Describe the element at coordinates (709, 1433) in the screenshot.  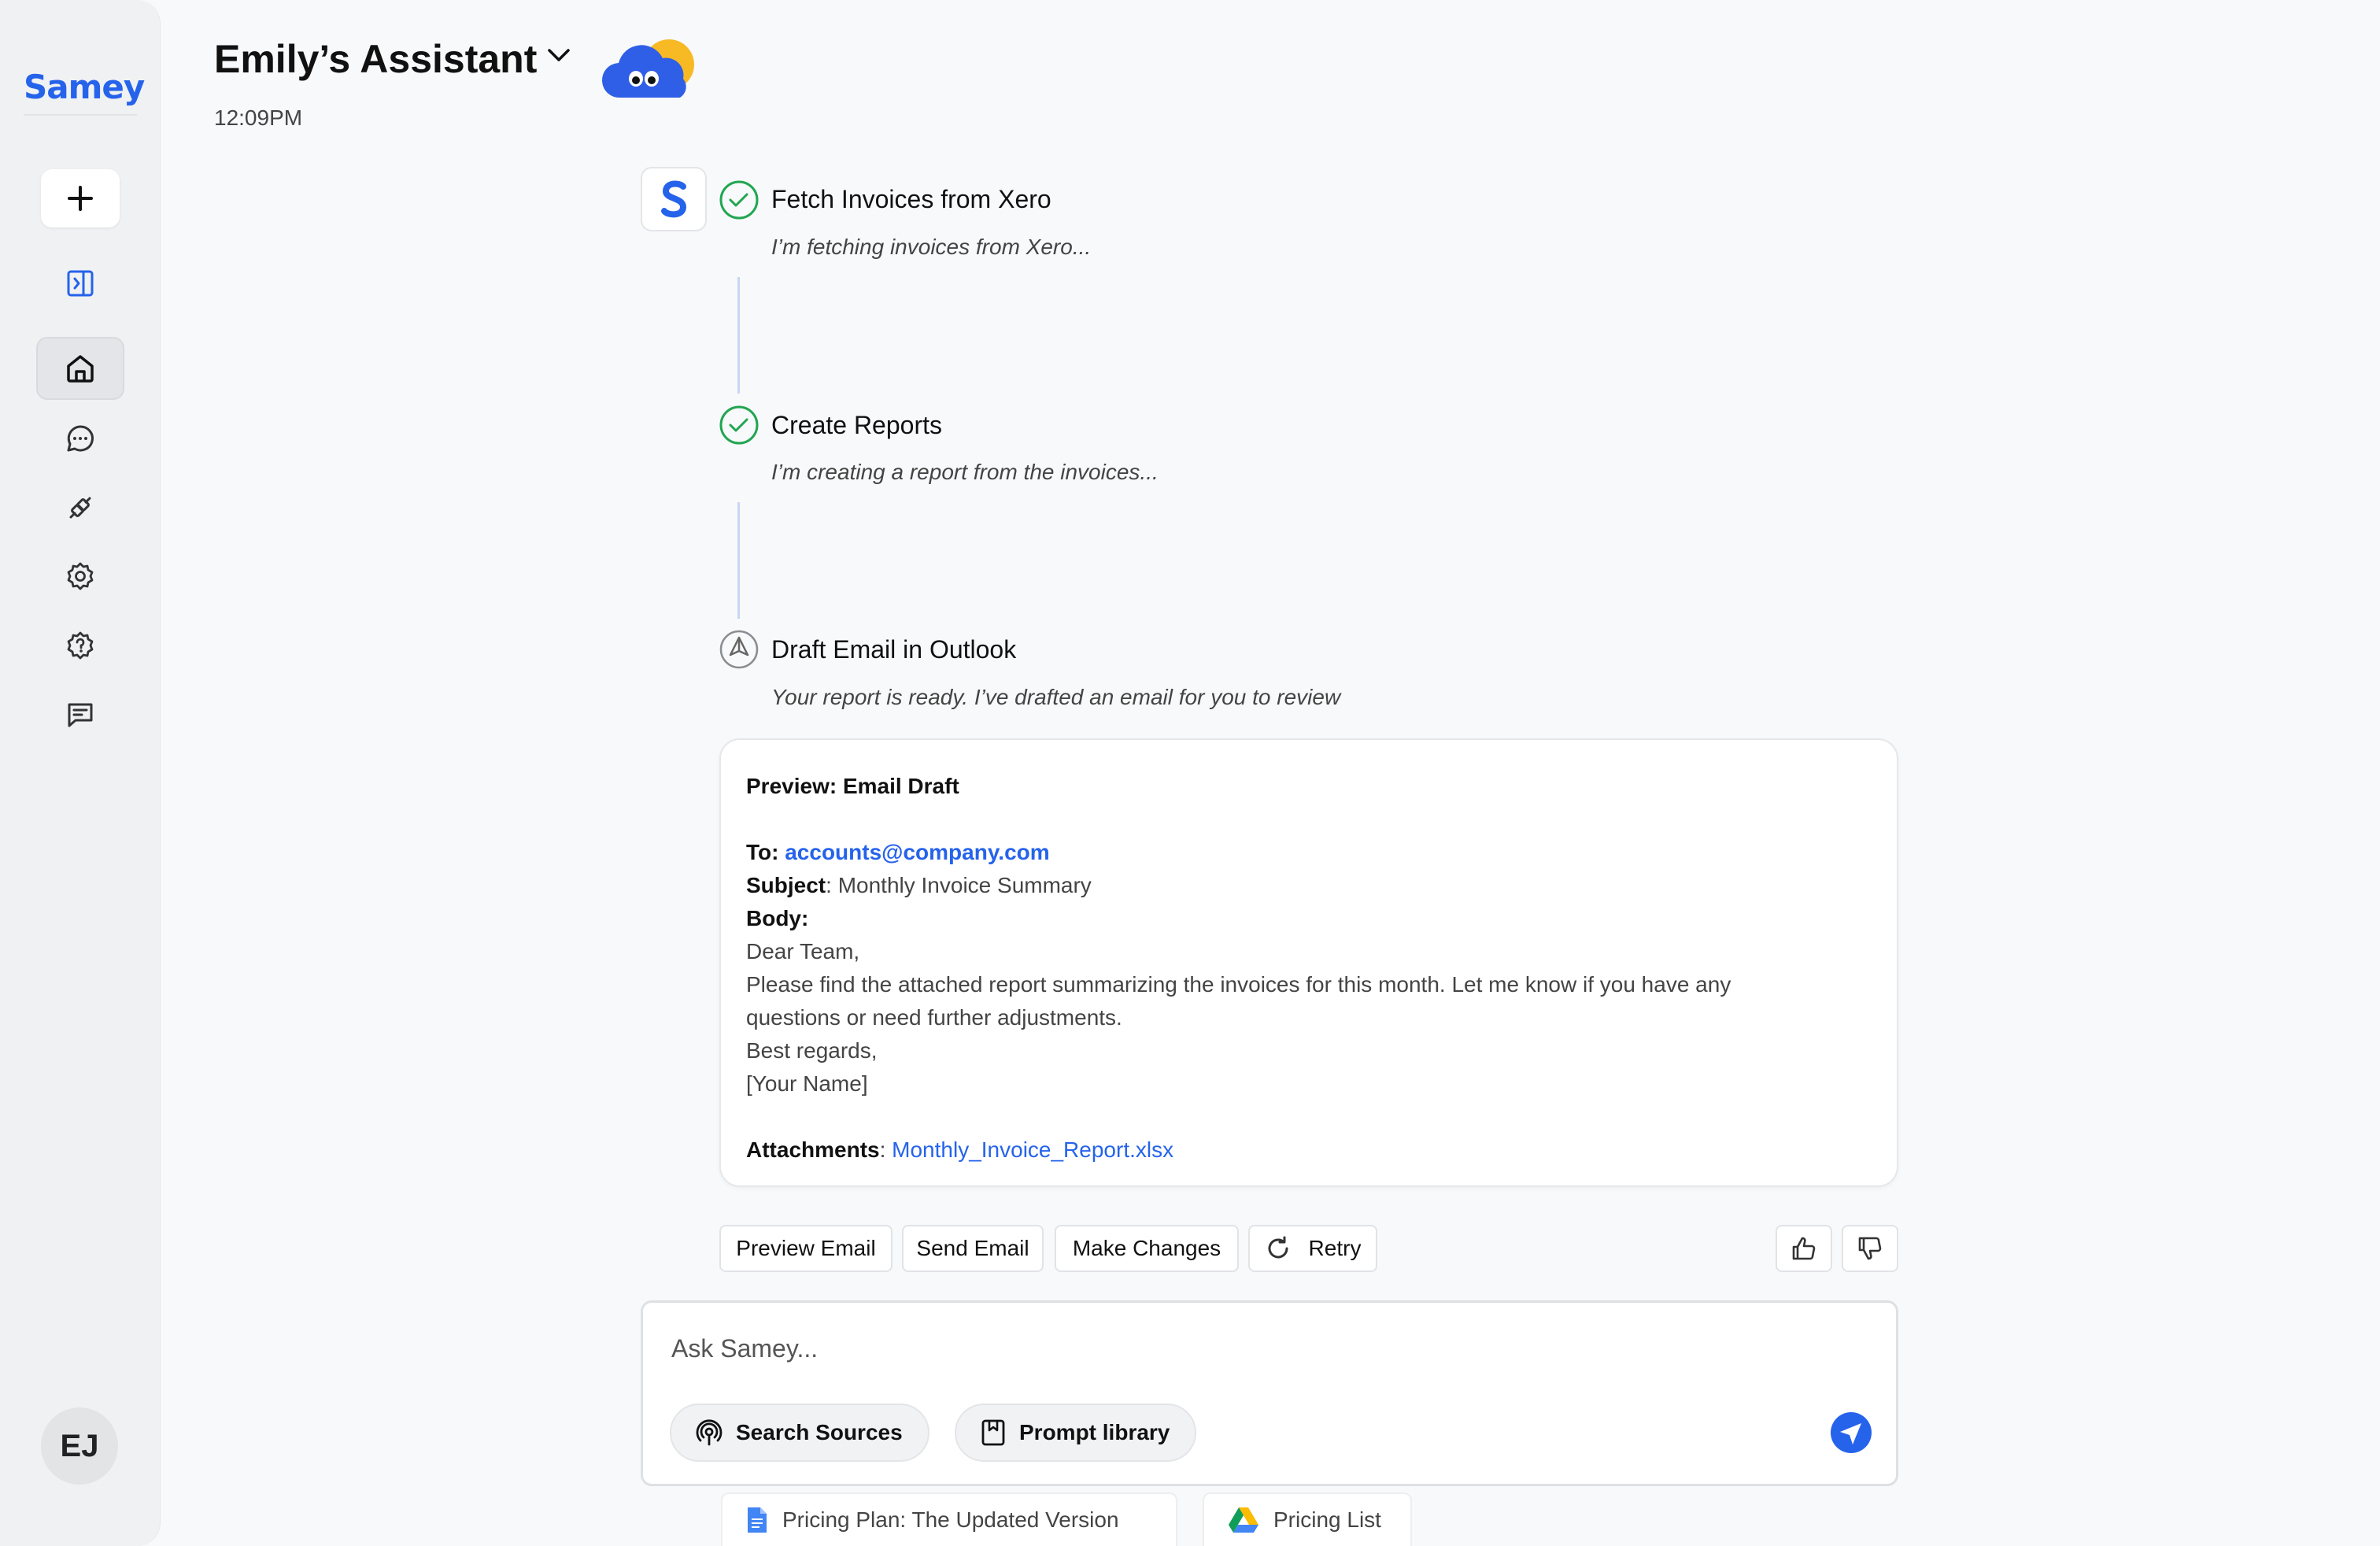
I see `broadcast-icon` at that location.